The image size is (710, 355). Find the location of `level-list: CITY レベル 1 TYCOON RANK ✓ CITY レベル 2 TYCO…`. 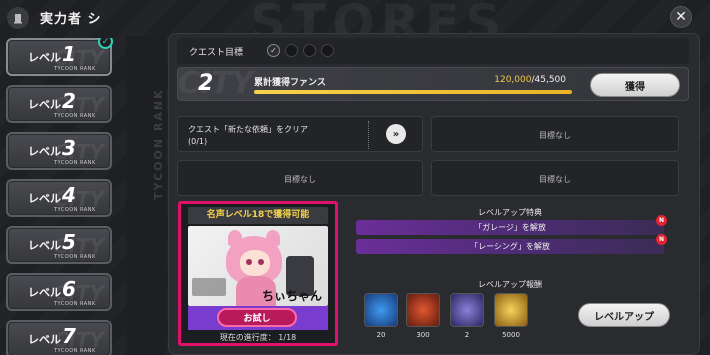

level-list: CITY レベル 1 TYCOON RANK ✓ CITY レベル 2 TYCO… is located at coordinates (60, 196).